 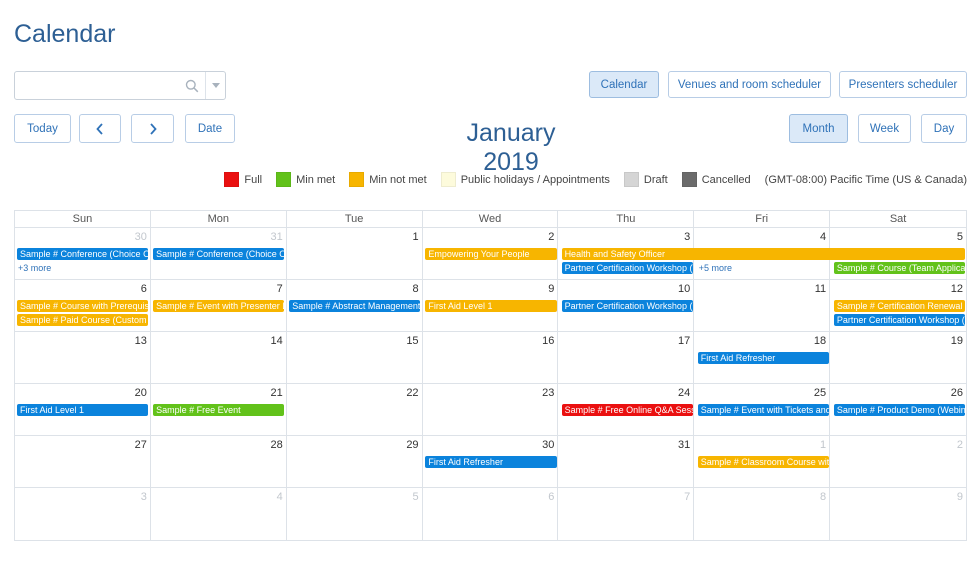 What do you see at coordinates (141, 341) in the screenshot?
I see `day-number: 13` at bounding box center [141, 341].